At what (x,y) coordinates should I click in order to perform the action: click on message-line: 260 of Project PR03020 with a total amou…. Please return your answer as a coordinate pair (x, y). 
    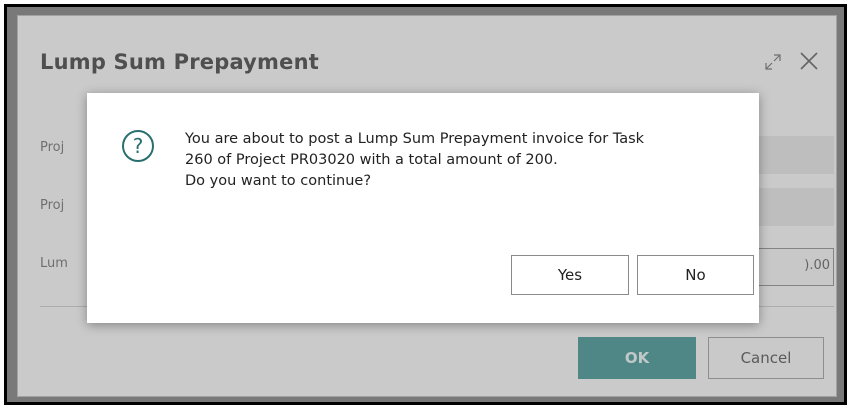
    Looking at the image, I should click on (371, 160).